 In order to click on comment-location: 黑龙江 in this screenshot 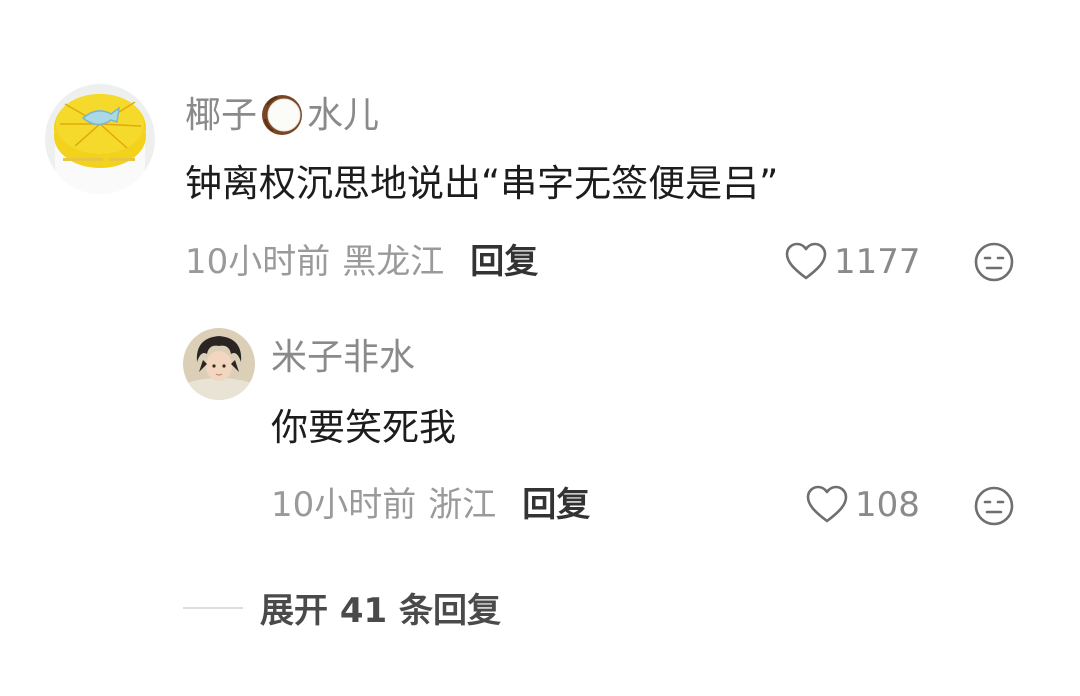, I will do `click(393, 262)`.